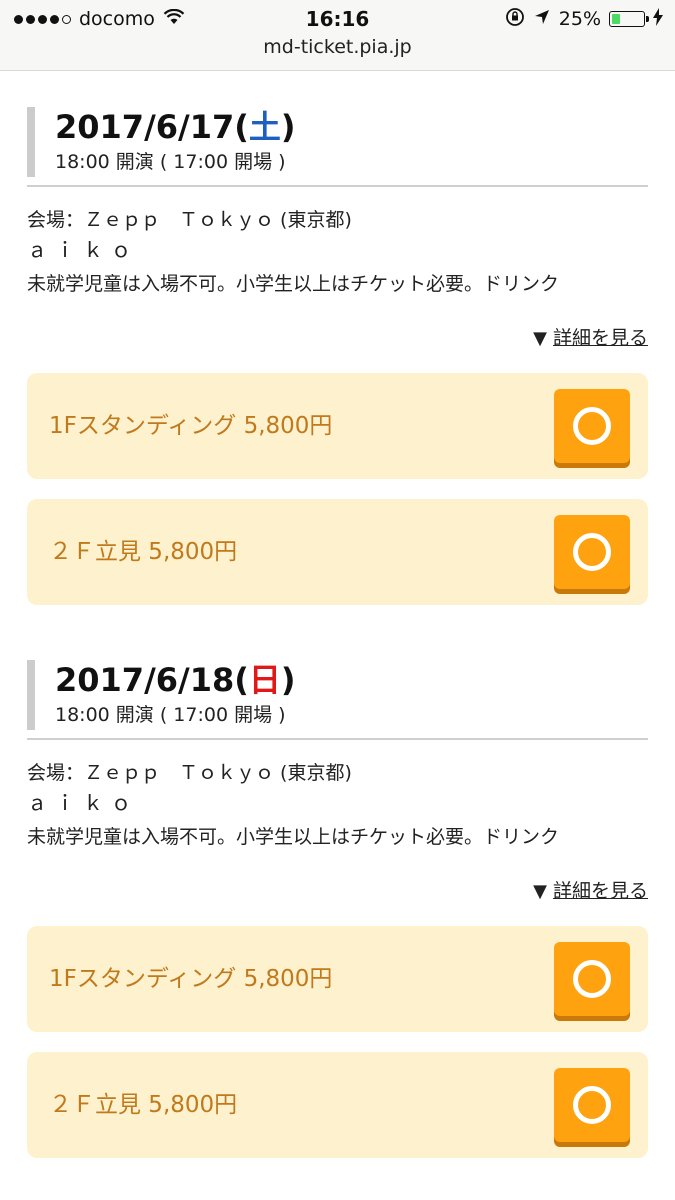 The image size is (675, 1200). I want to click on browser-status-bar: docomo 16:16 25% md-ticket.pia.jp, so click(337, 35).